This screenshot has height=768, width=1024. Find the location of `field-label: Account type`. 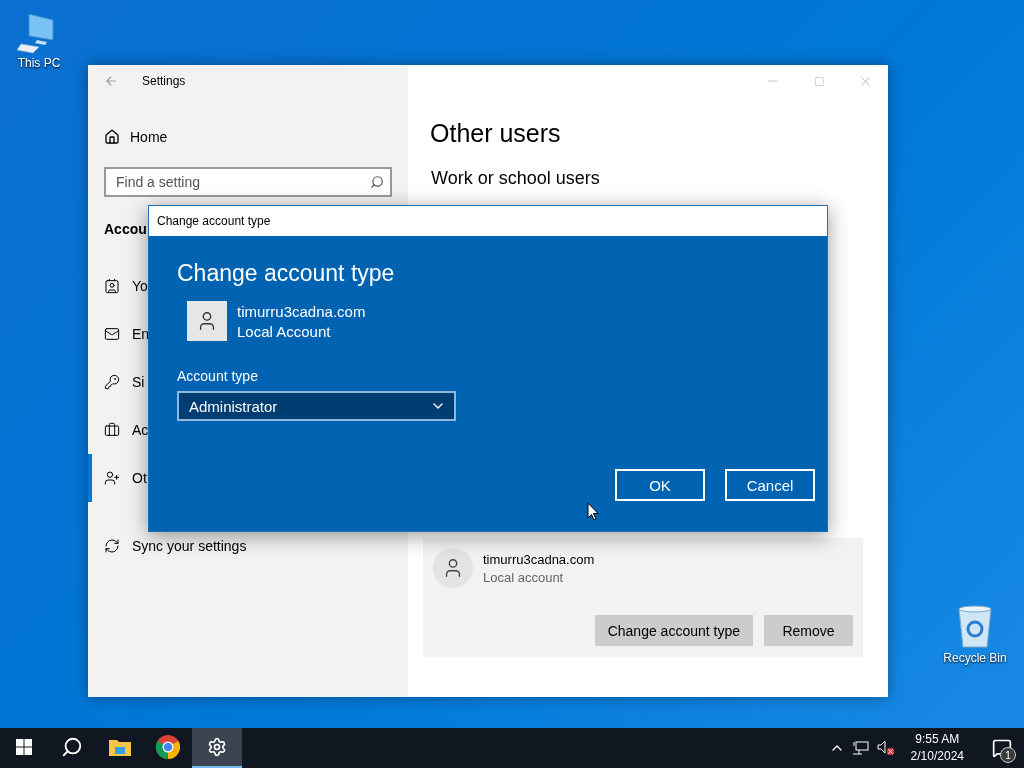

field-label: Account type is located at coordinates (217, 376).